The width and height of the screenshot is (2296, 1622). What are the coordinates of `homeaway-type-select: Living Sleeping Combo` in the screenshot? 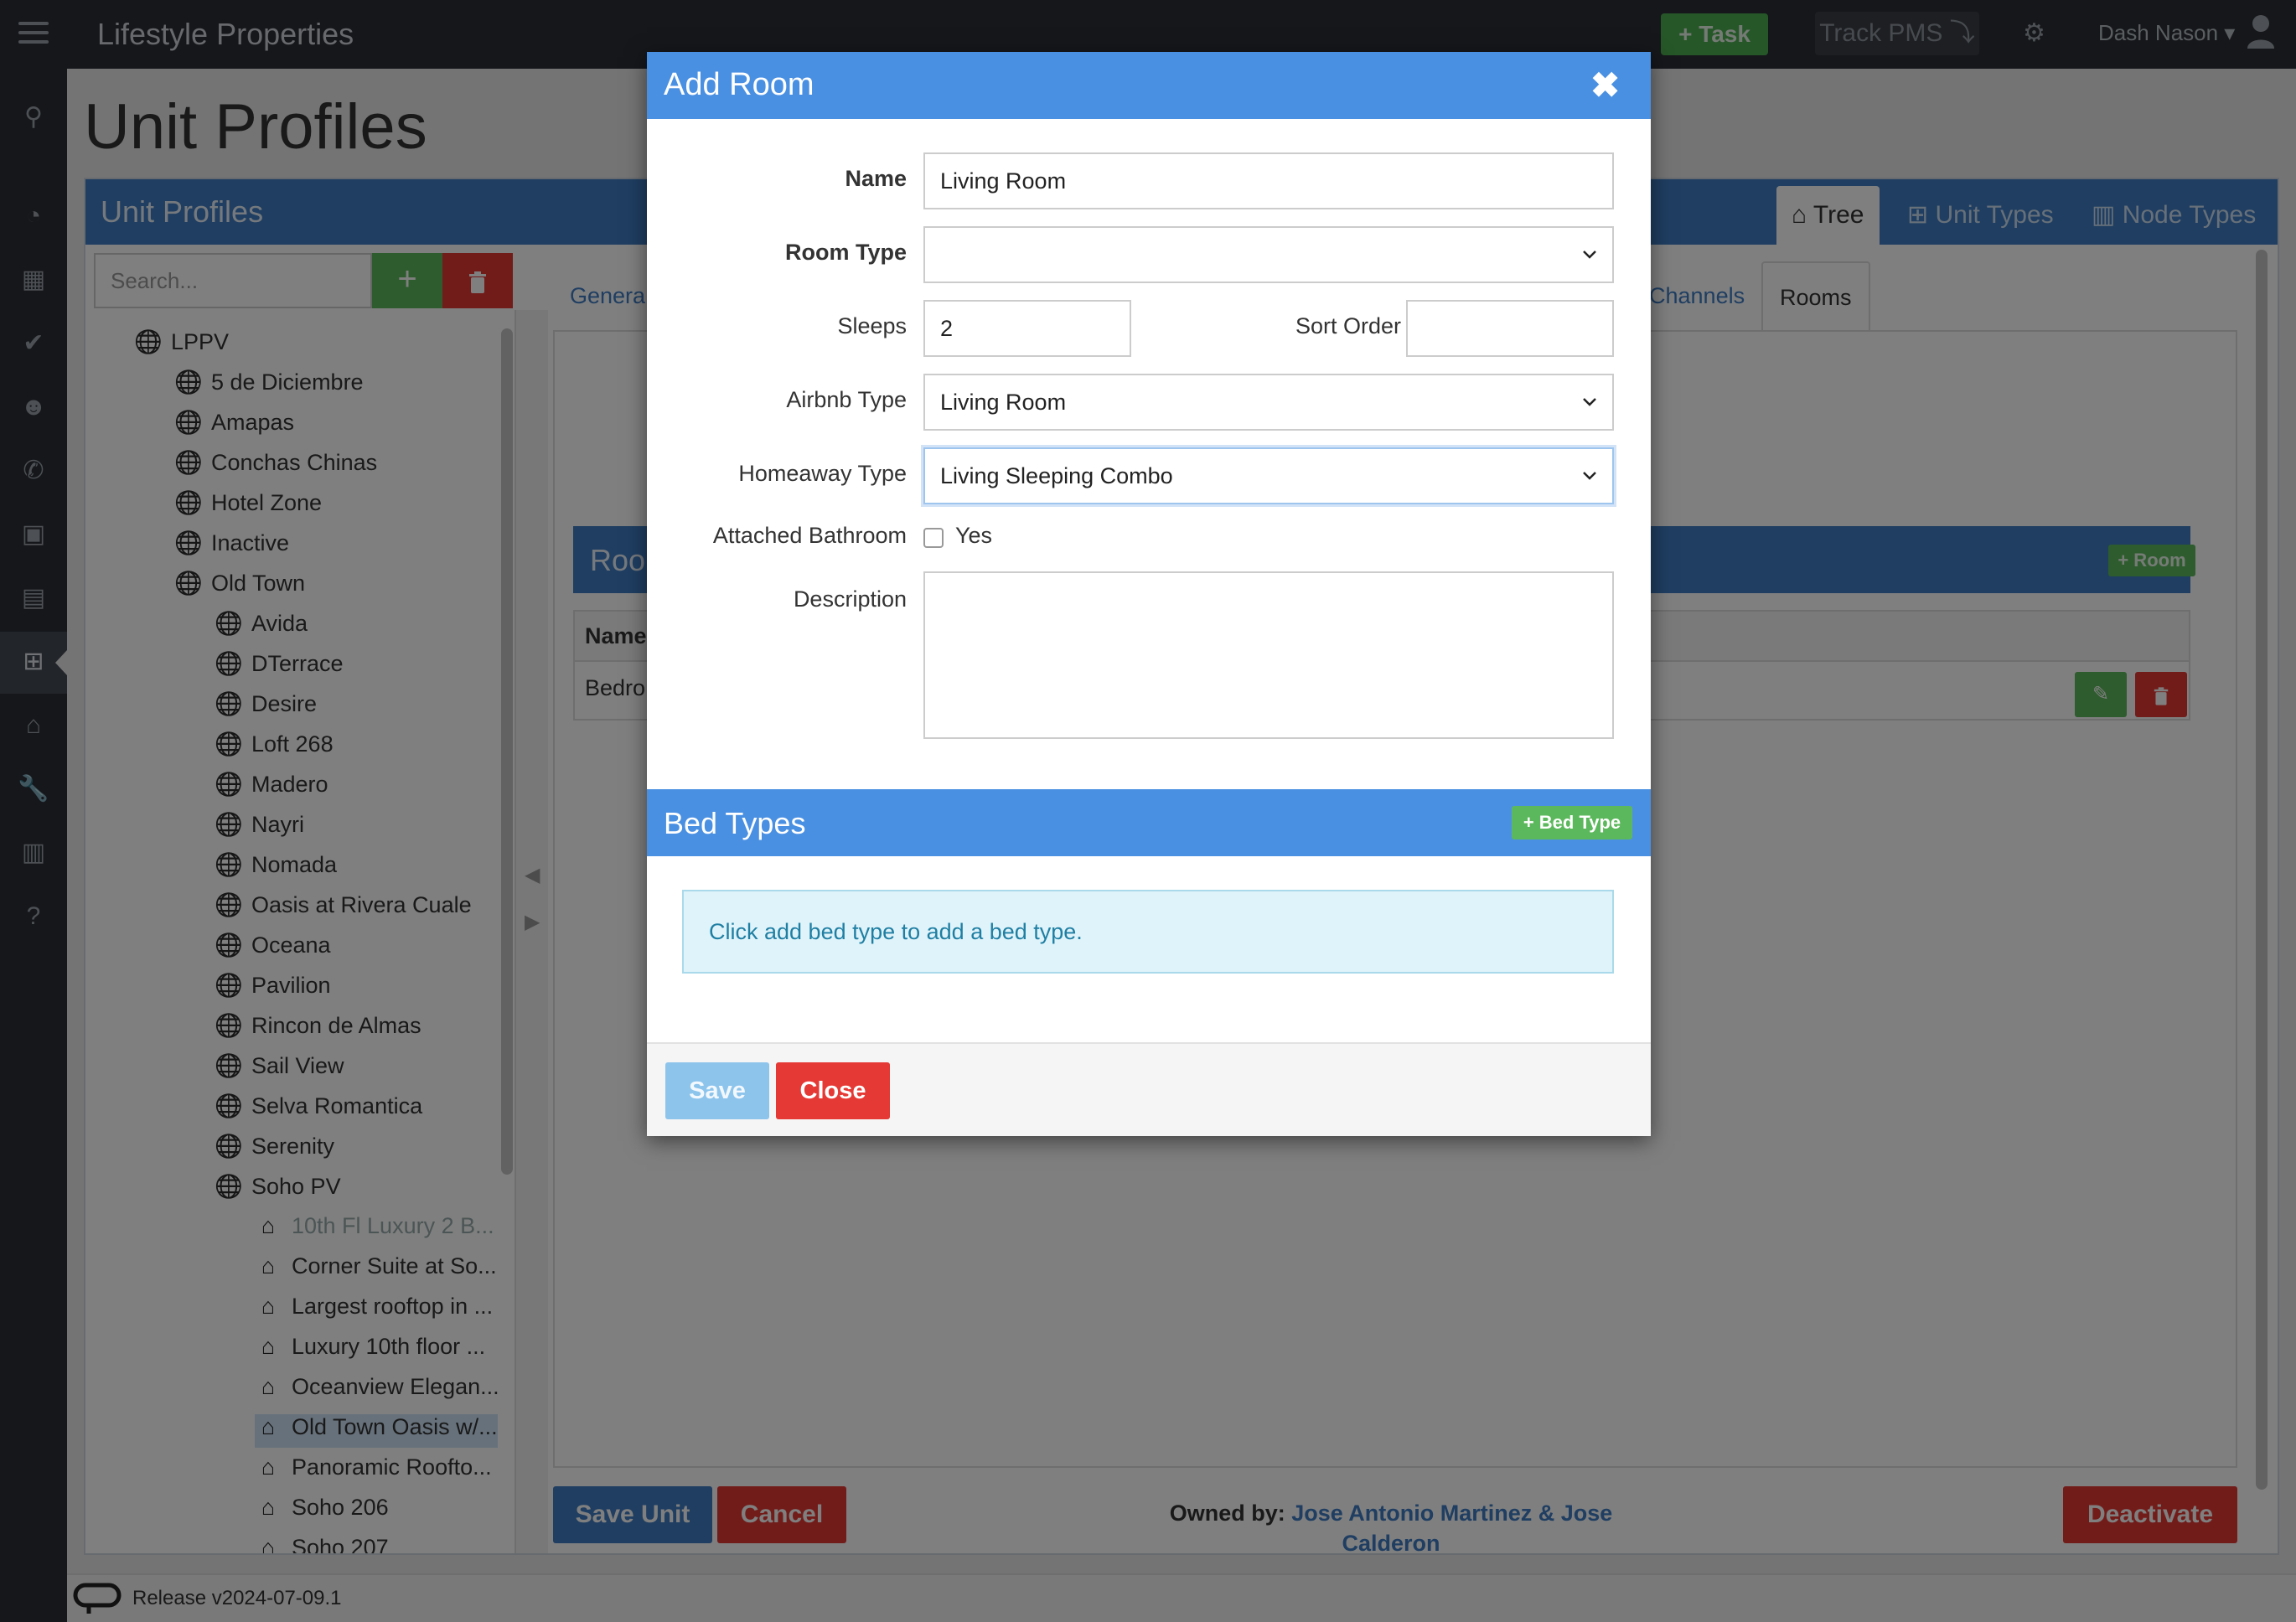 It's located at (1269, 475).